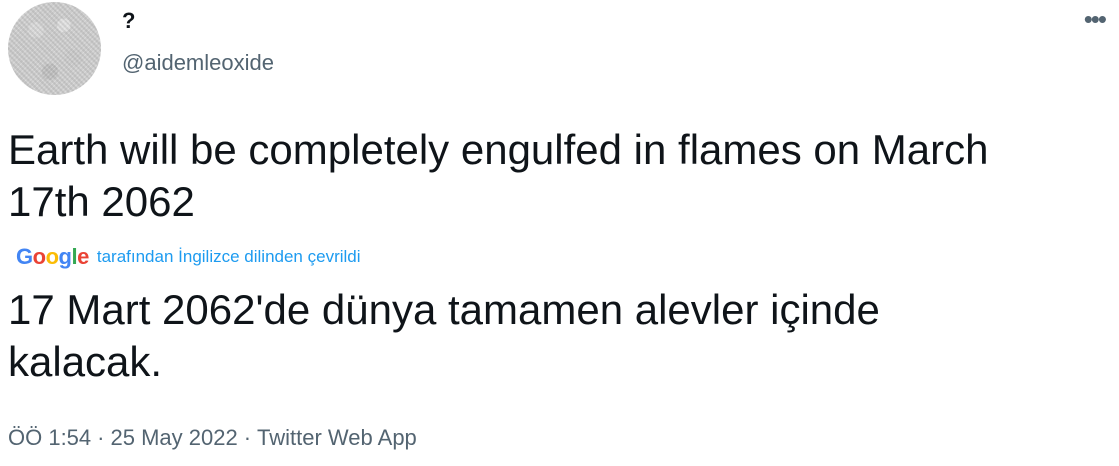 The height and width of the screenshot is (466, 1119). I want to click on display-name: ?, so click(128, 21).